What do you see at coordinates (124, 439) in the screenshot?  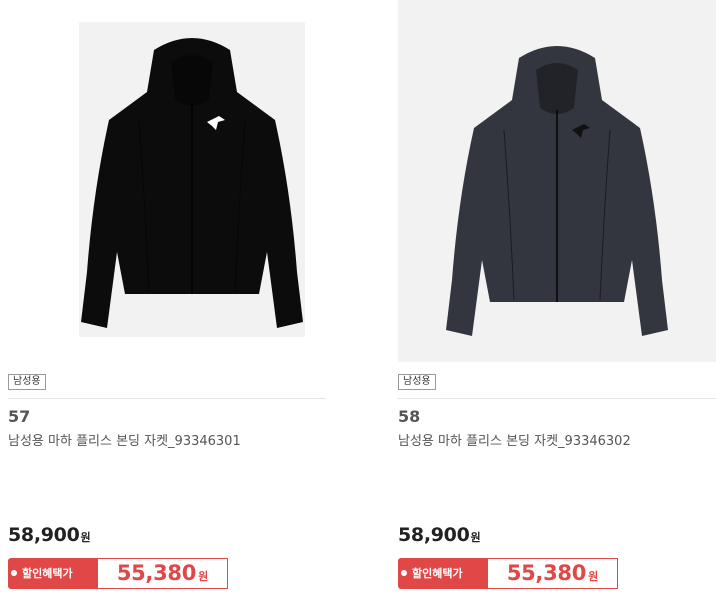 I see `product-name: 남성용 마하 플리스 본딩 자켓_93346301` at bounding box center [124, 439].